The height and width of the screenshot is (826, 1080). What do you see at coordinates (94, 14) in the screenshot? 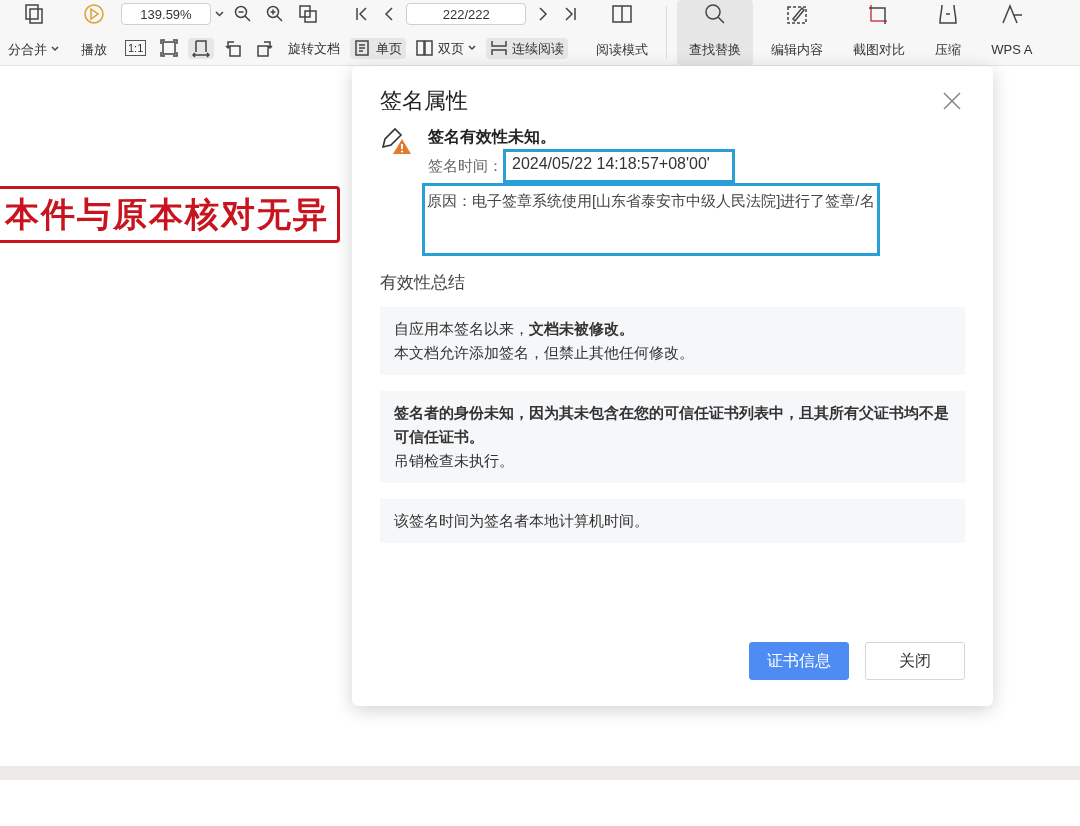
I see `play-icon` at bounding box center [94, 14].